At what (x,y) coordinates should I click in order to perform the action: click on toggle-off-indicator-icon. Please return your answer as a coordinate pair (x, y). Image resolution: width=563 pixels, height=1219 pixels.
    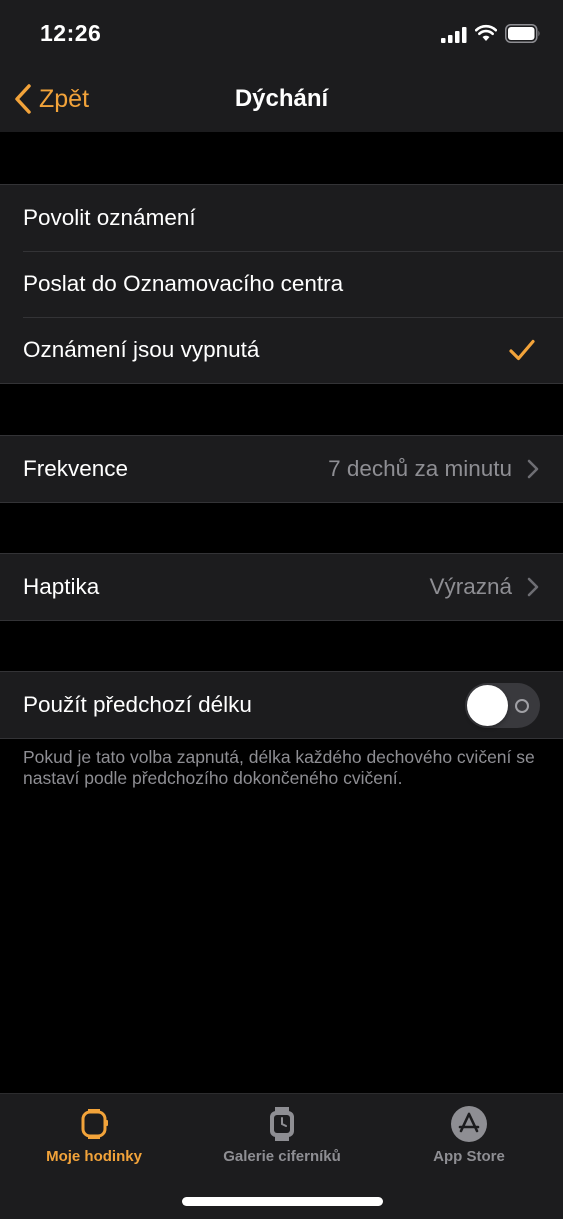
    Looking at the image, I should click on (522, 705).